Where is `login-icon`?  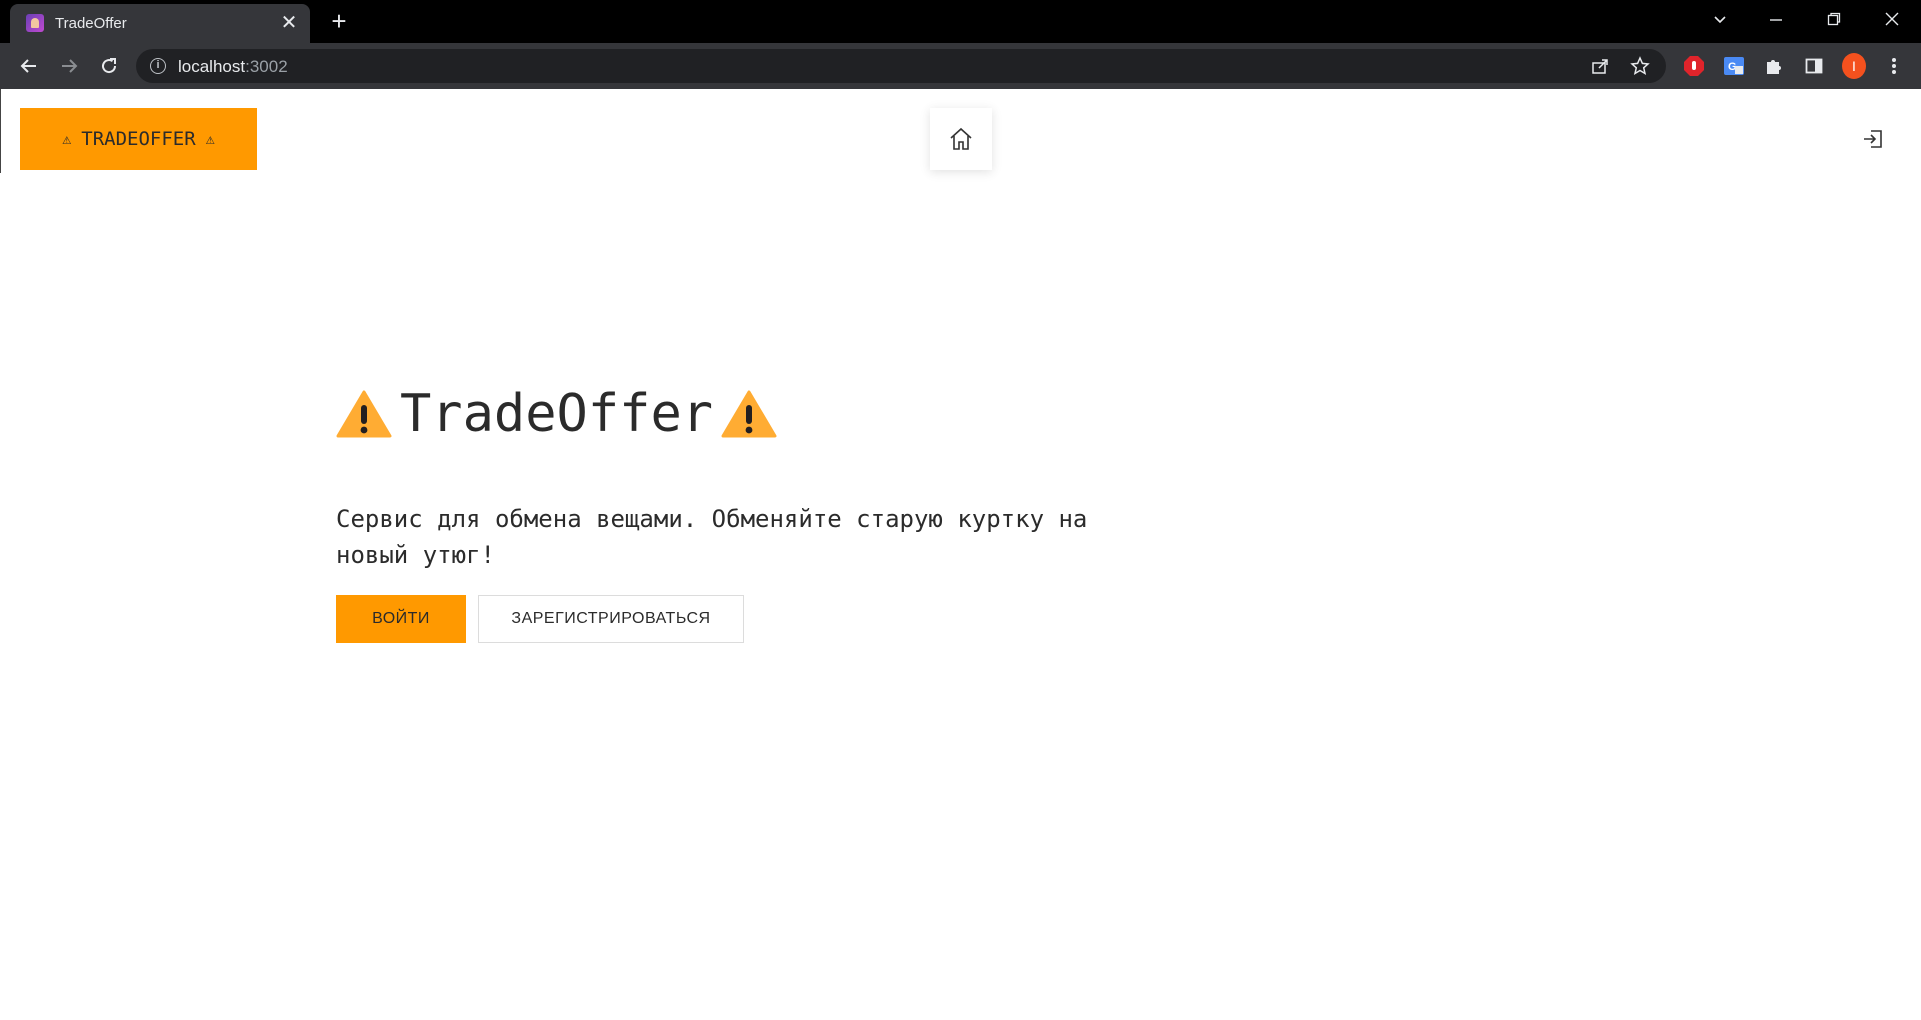 login-icon is located at coordinates (1873, 139).